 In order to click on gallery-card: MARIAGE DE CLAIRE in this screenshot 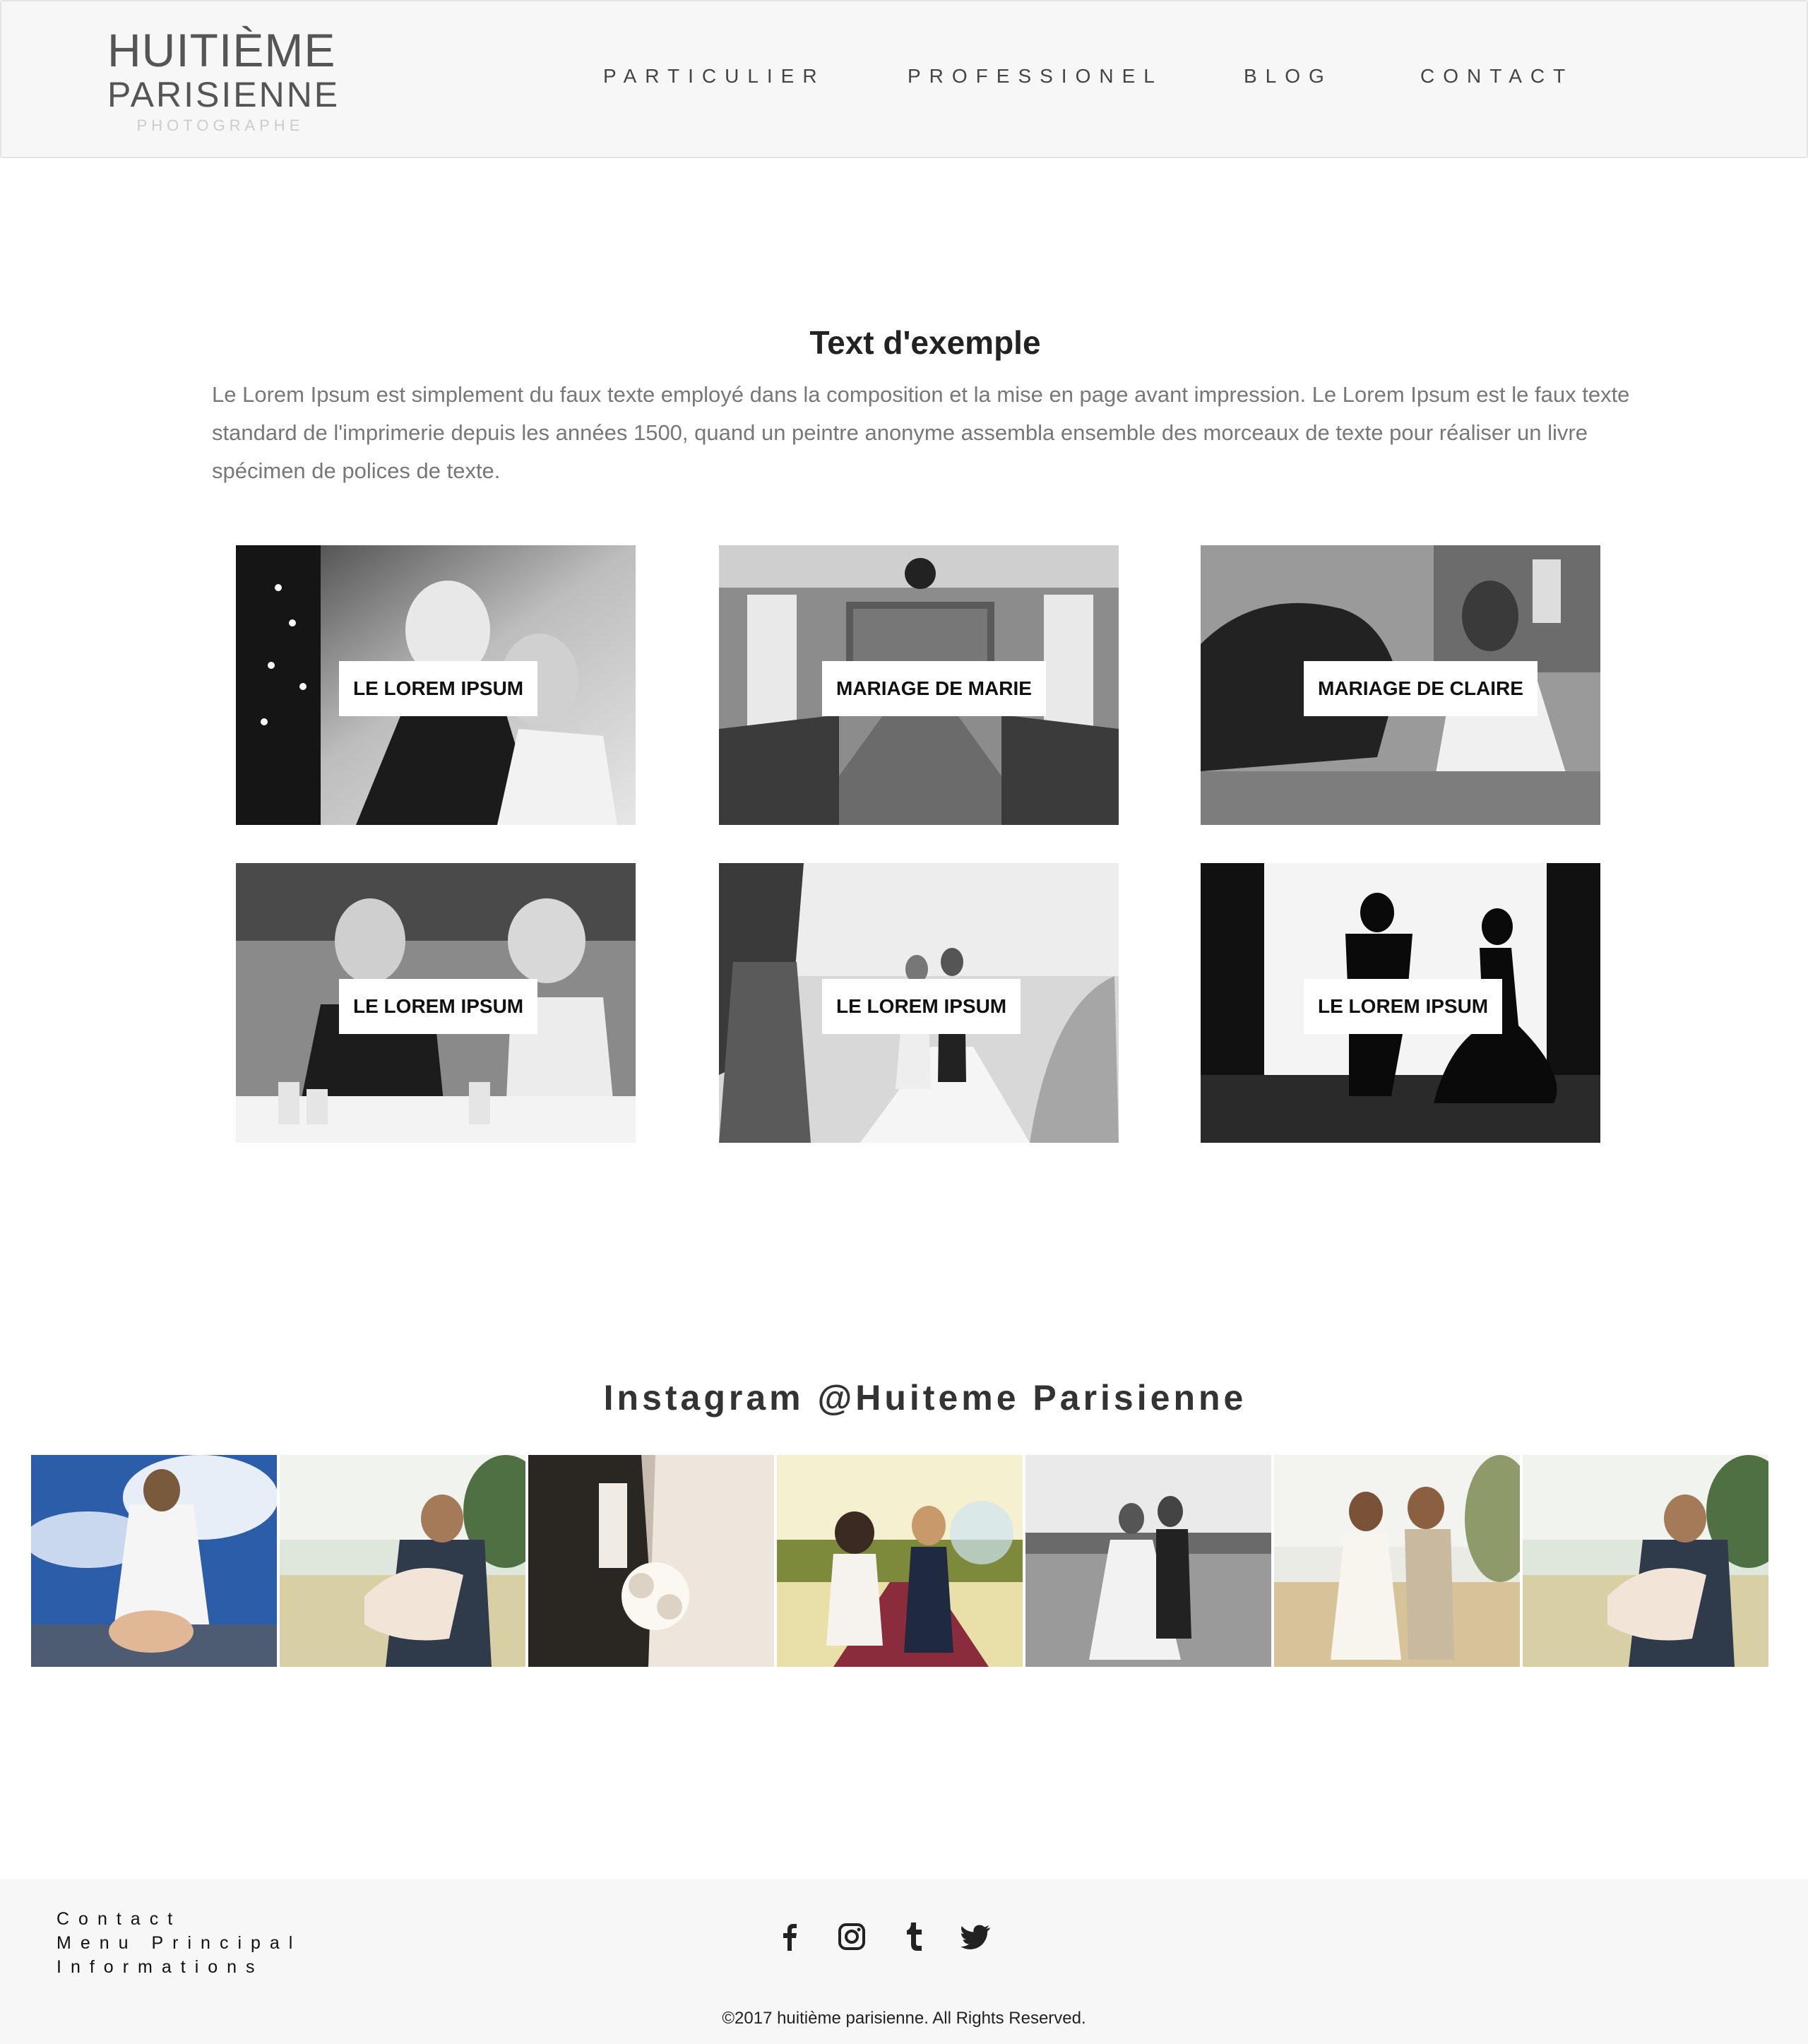, I will do `click(1400, 685)`.